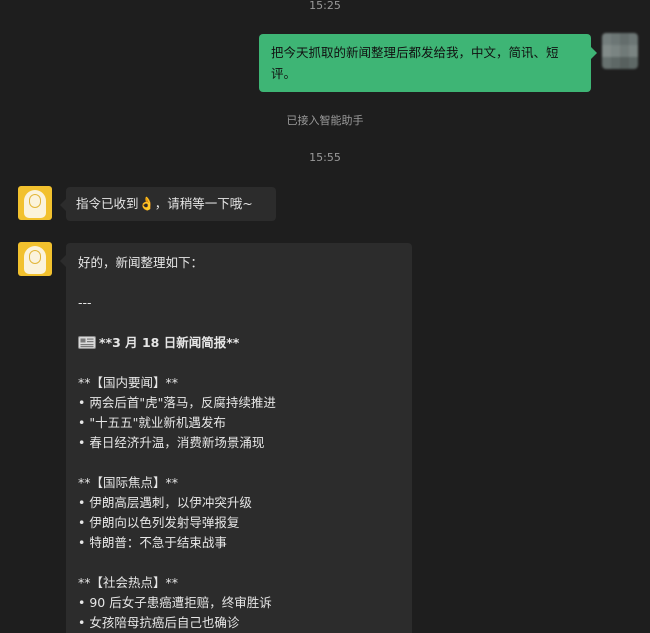 The width and height of the screenshot is (650, 633). I want to click on user-message-bubble: 把今天抓取的新闻整理后都发给我，中文，简讯、短评。, so click(428, 63).